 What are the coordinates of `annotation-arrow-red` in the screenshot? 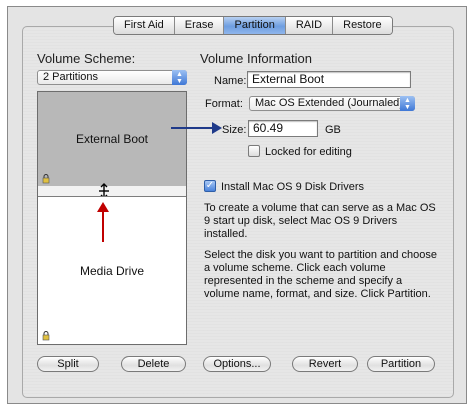 It's located at (103, 225).